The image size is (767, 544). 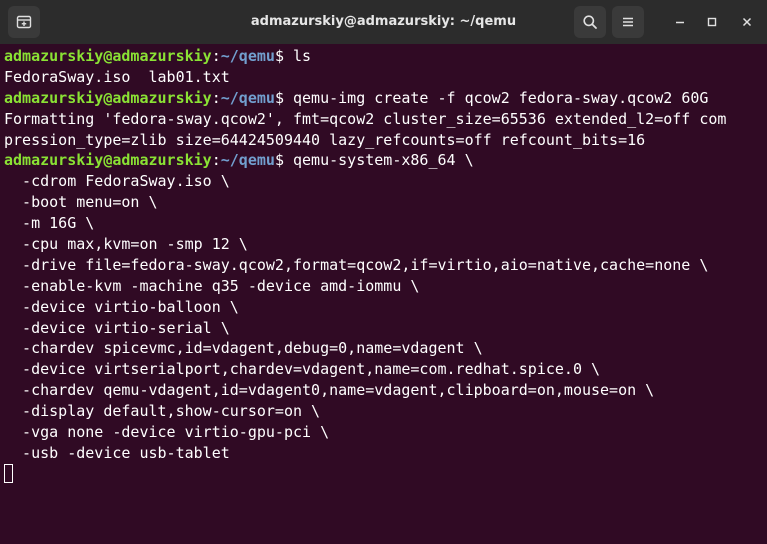 I want to click on new-tab-button, so click(x=24, y=22).